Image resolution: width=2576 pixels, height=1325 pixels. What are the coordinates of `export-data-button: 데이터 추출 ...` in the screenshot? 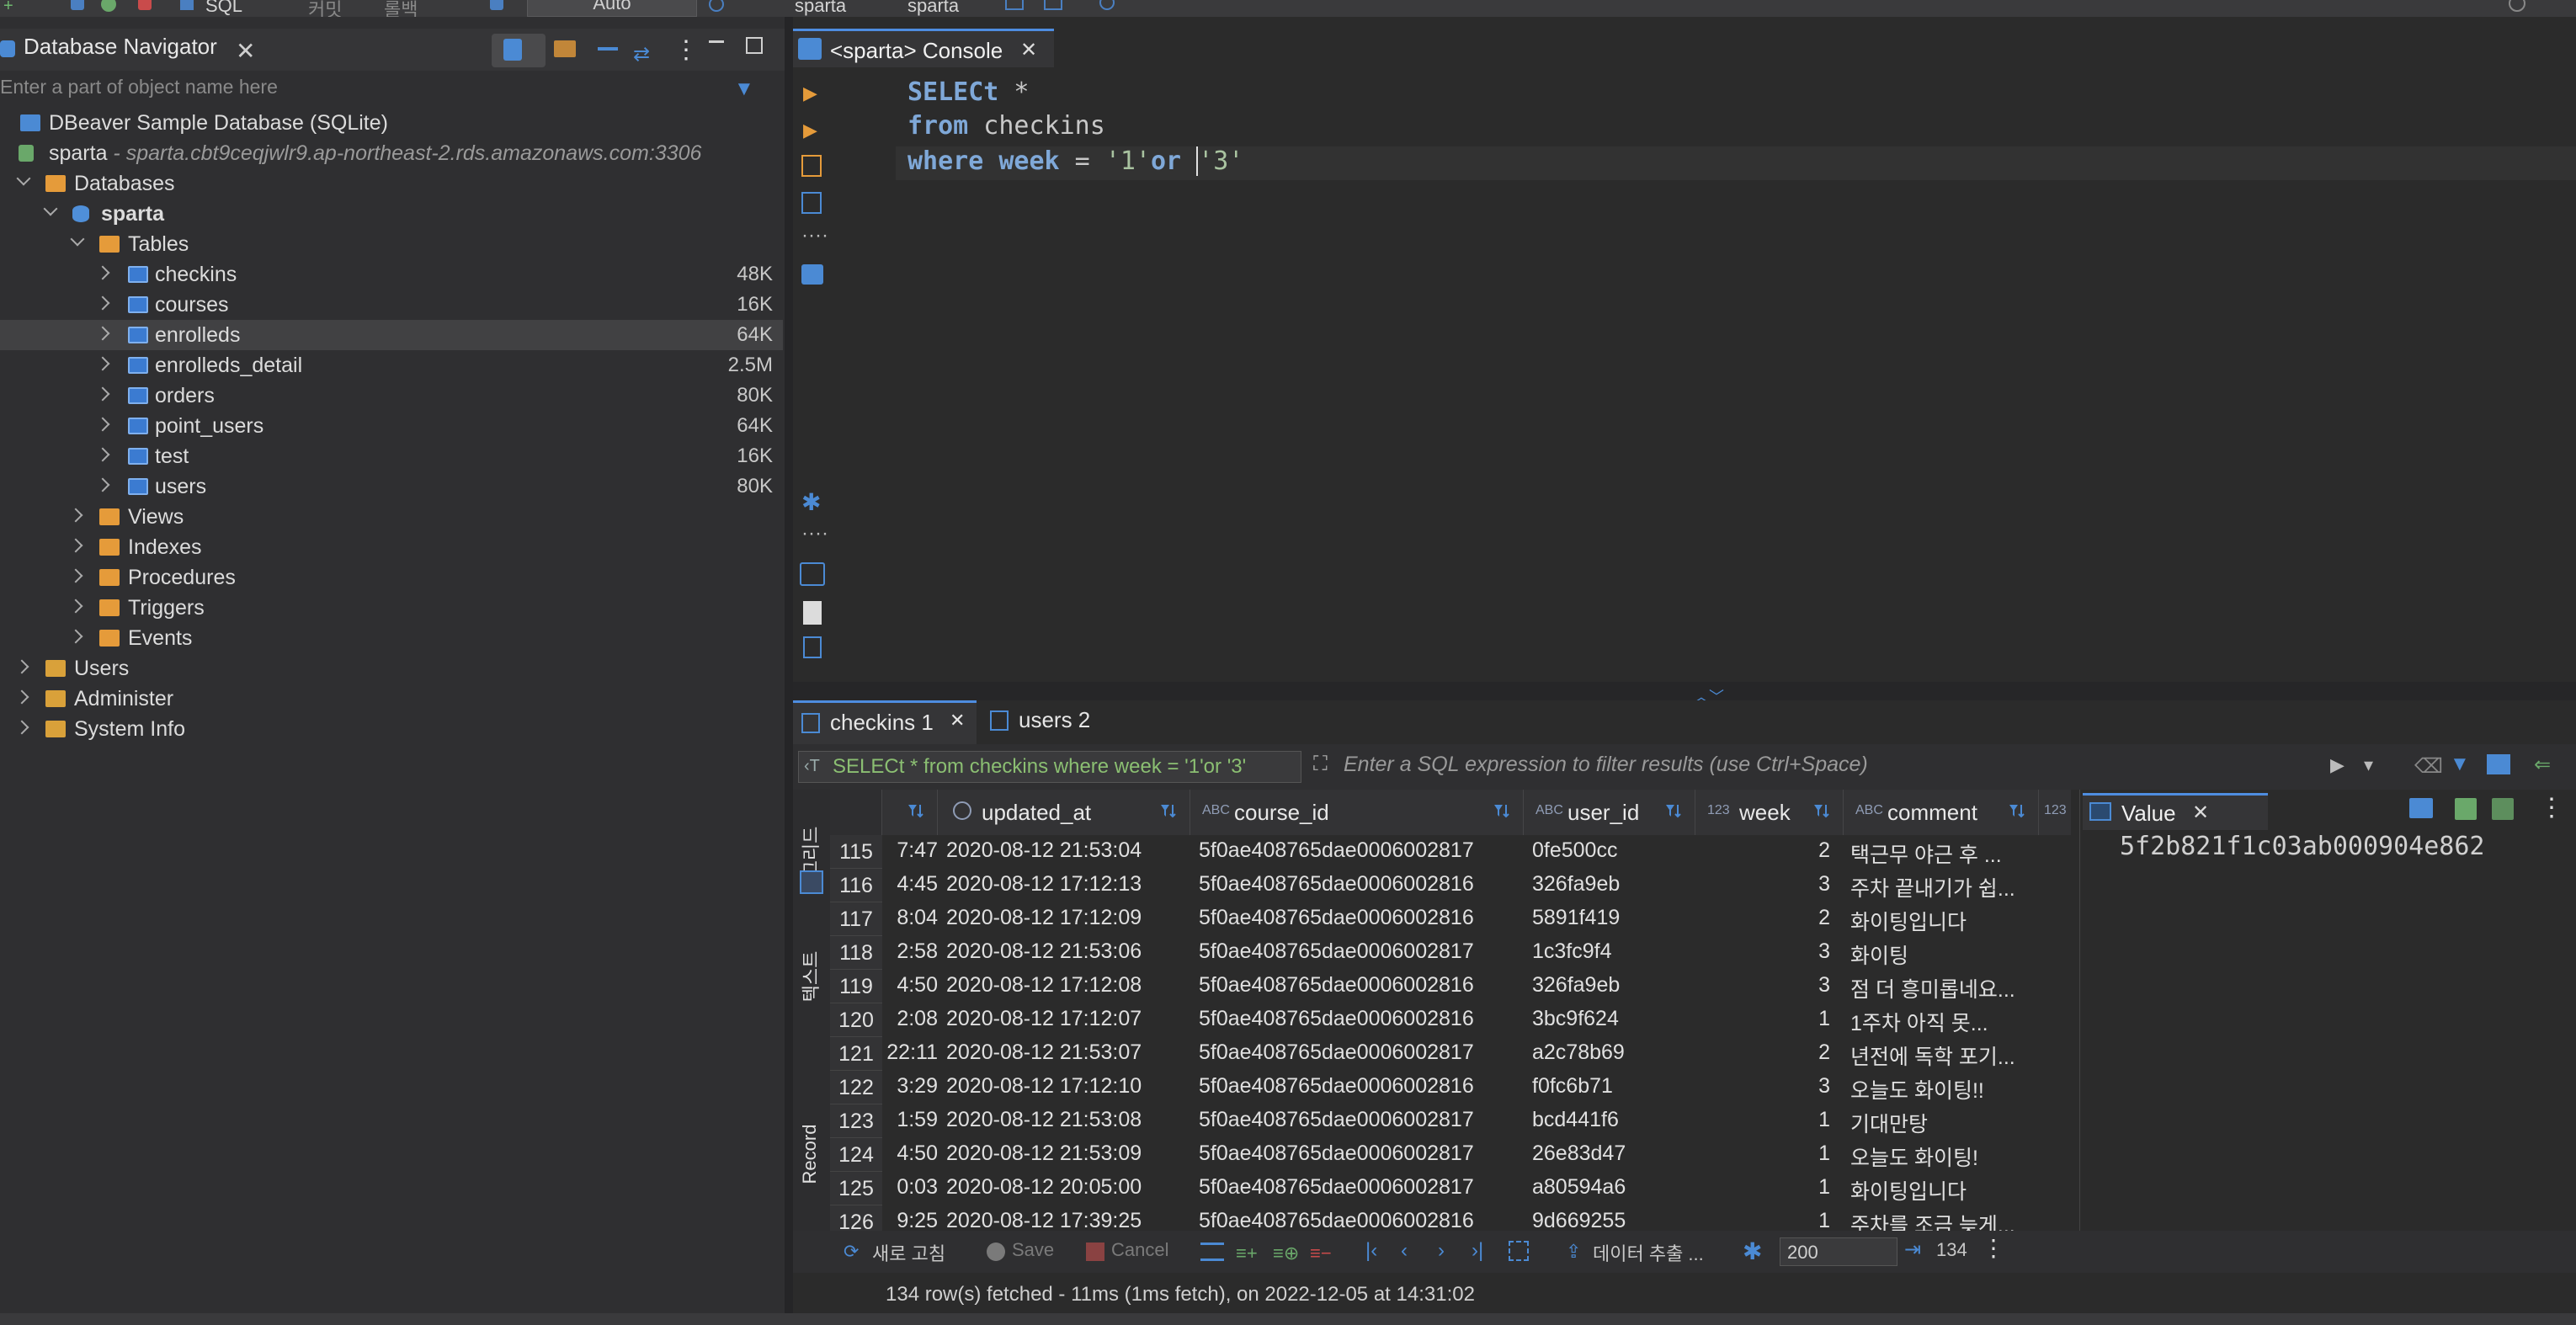 It's located at (1648, 1253).